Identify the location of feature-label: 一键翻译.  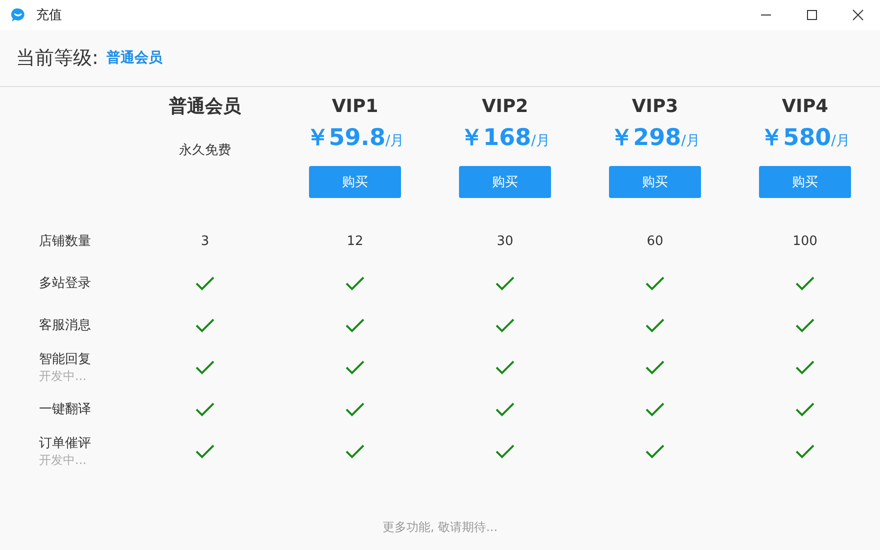
(65, 409).